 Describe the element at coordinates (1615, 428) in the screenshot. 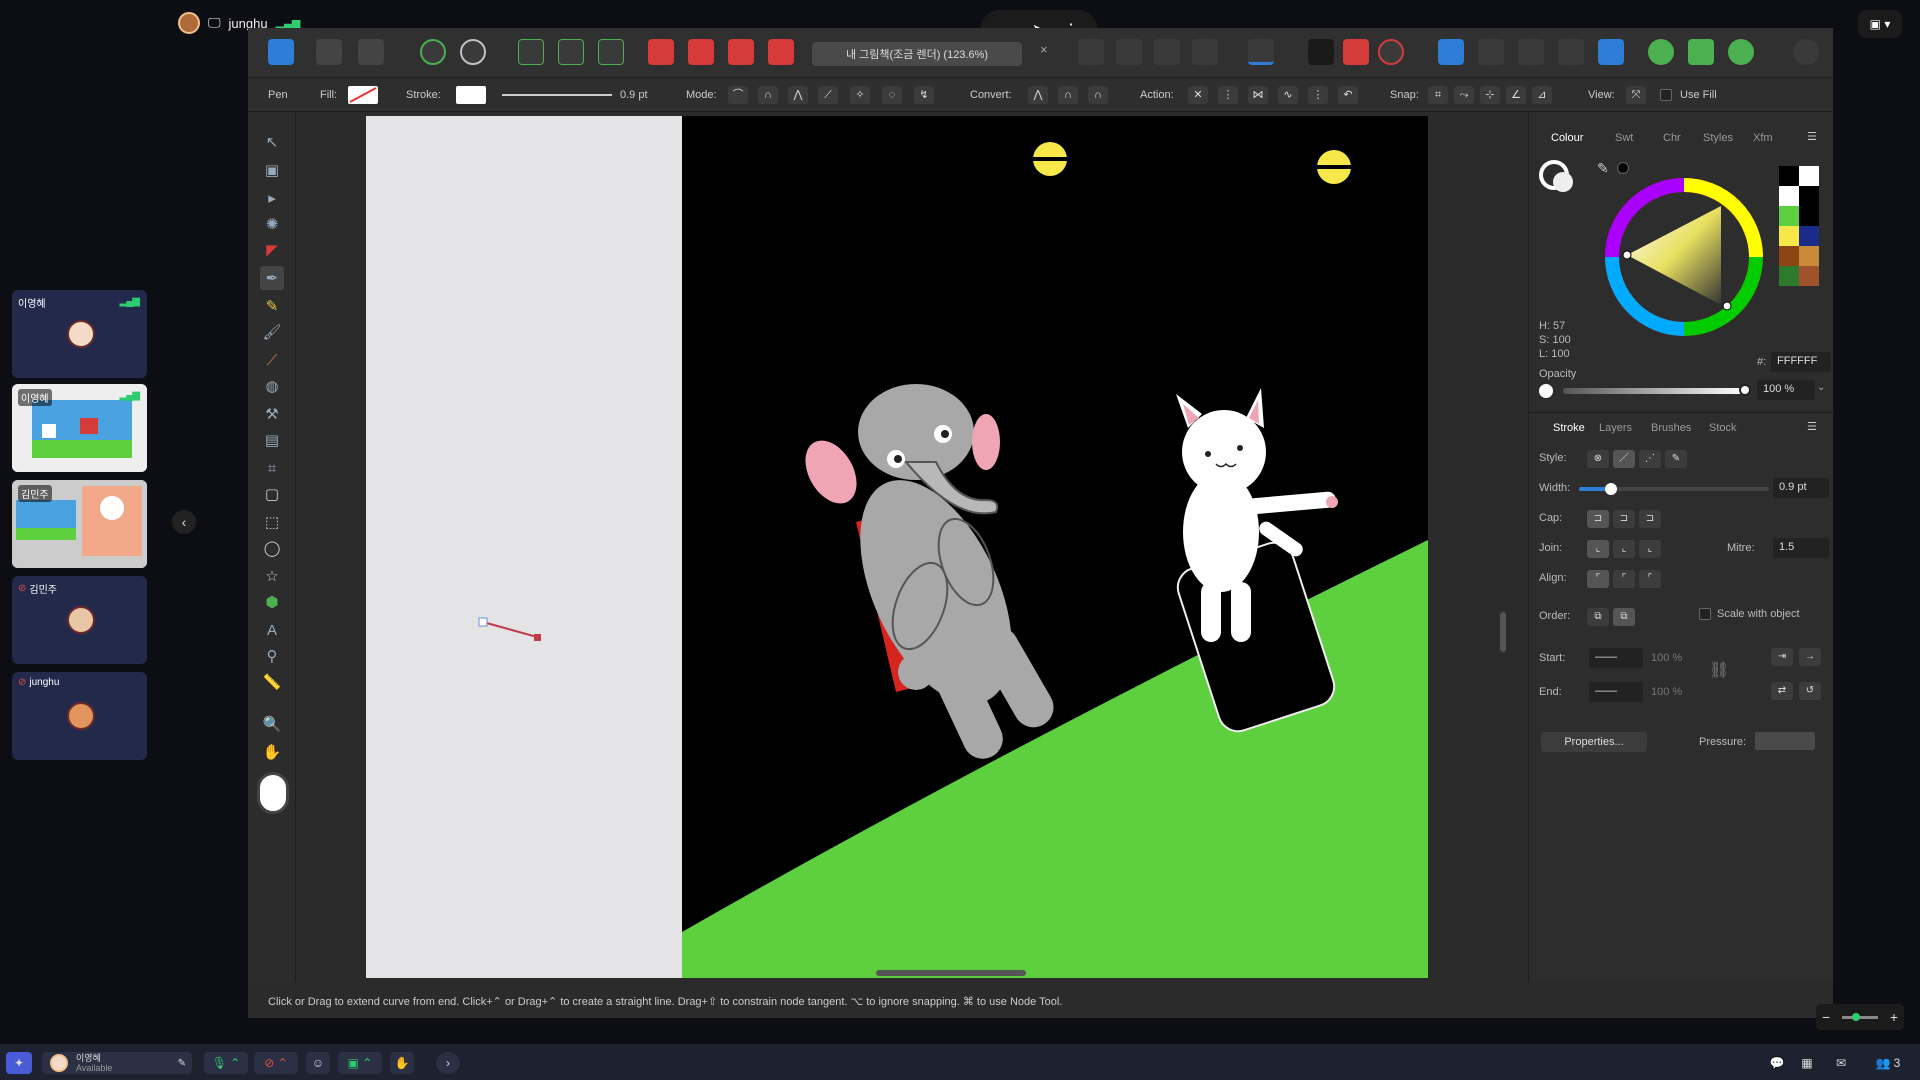

I see `tab-layers: Layers` at that location.